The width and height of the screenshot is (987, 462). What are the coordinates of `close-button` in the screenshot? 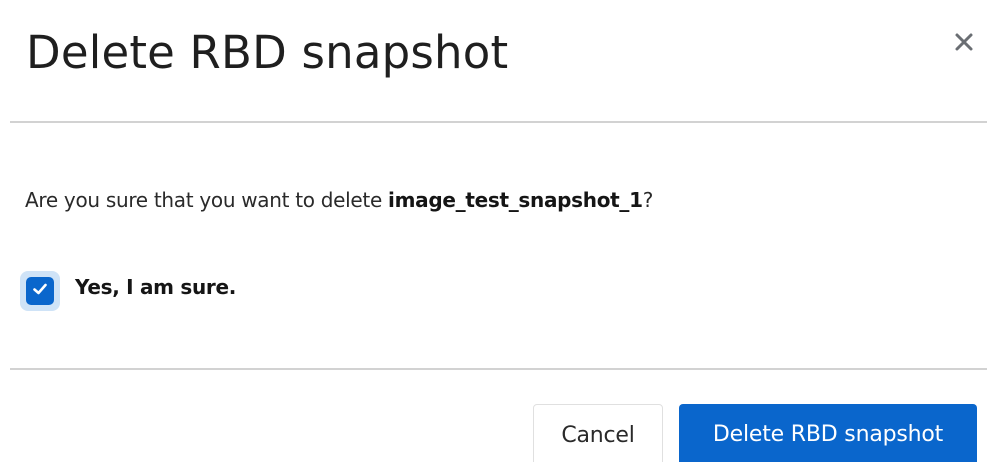 It's located at (964, 42).